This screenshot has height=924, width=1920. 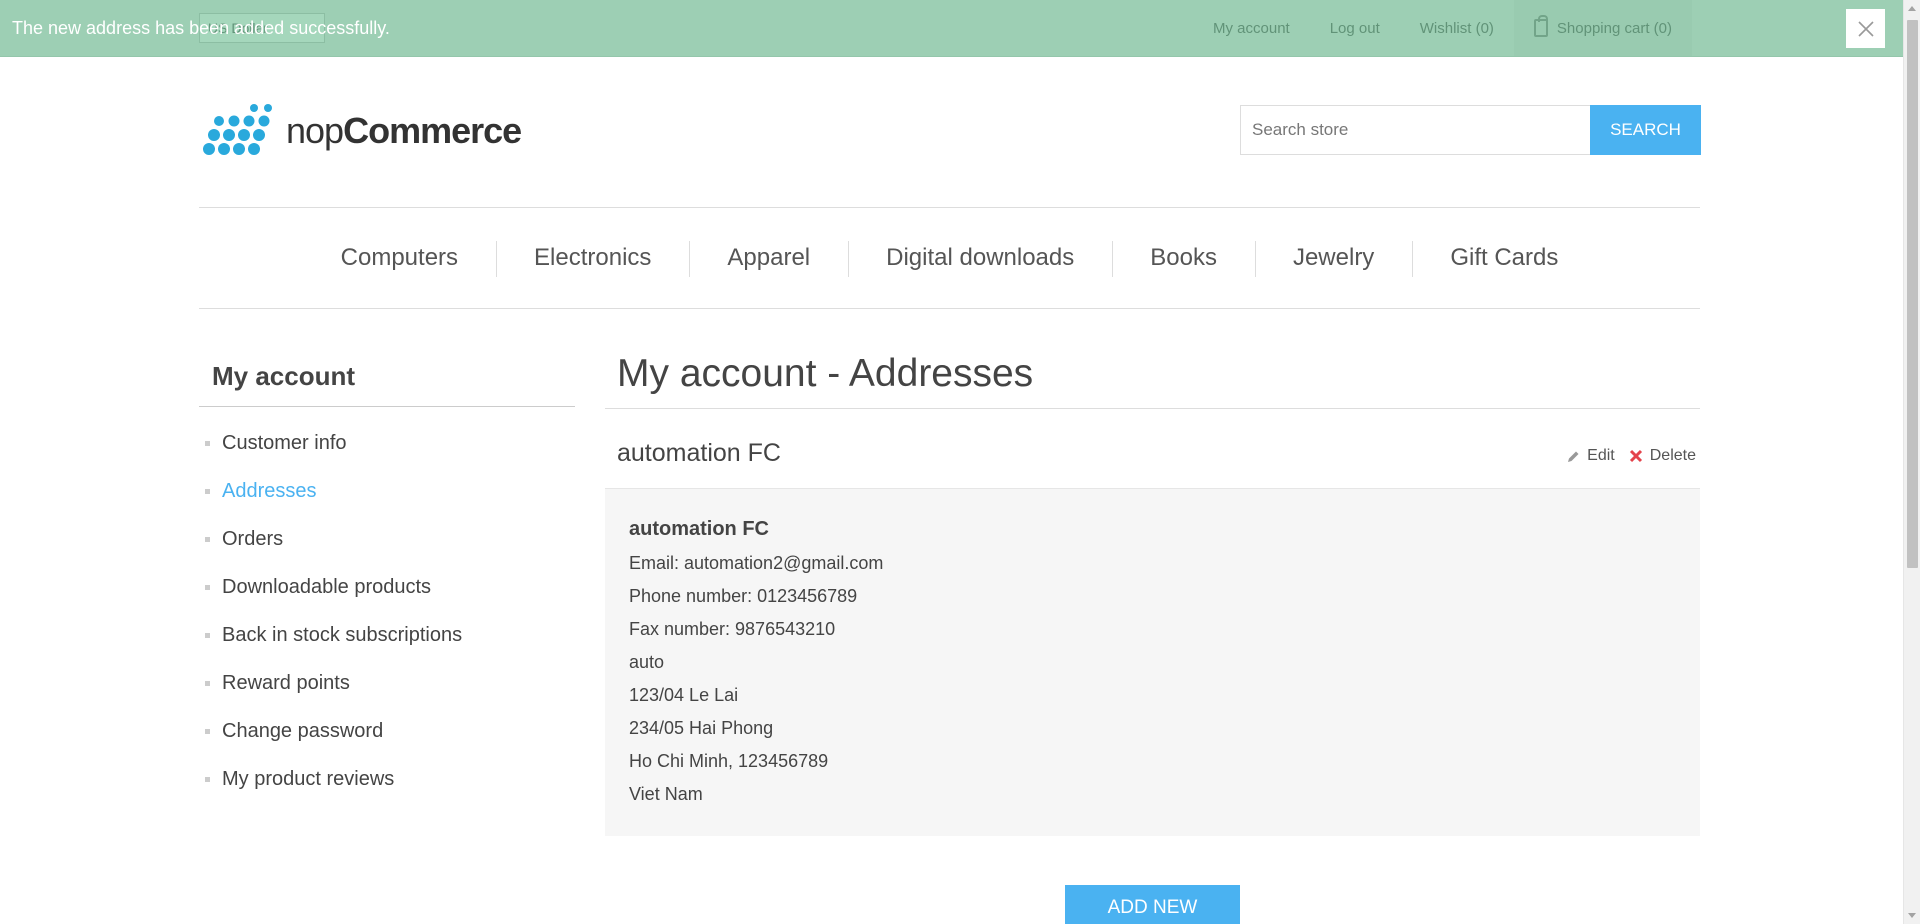 I want to click on page-title: My account - Addresses, so click(x=1152, y=379).